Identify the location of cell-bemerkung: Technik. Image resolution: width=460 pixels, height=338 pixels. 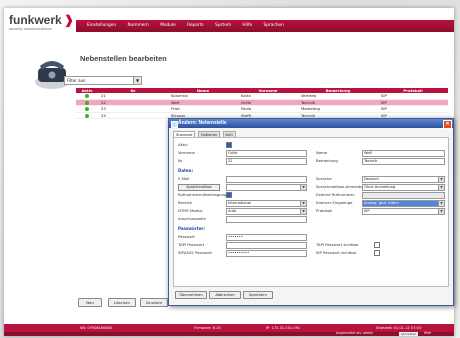
(338, 103).